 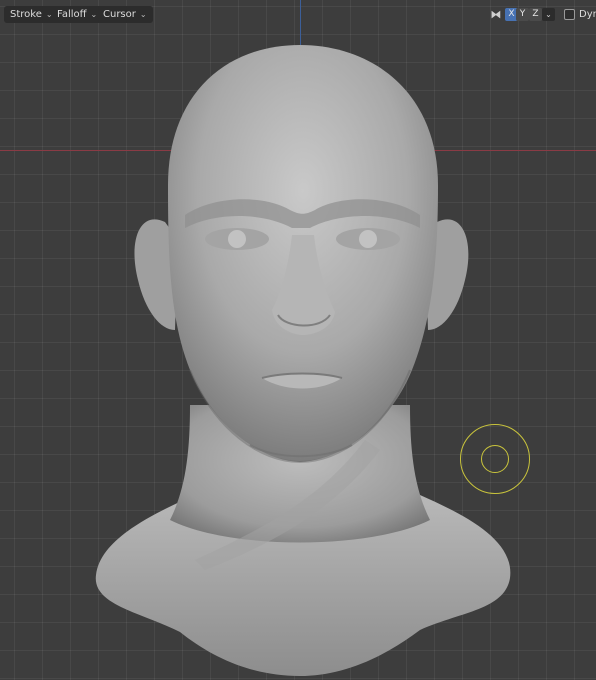 What do you see at coordinates (119, 14) in the screenshot?
I see `cursor-label: Cursor` at bounding box center [119, 14].